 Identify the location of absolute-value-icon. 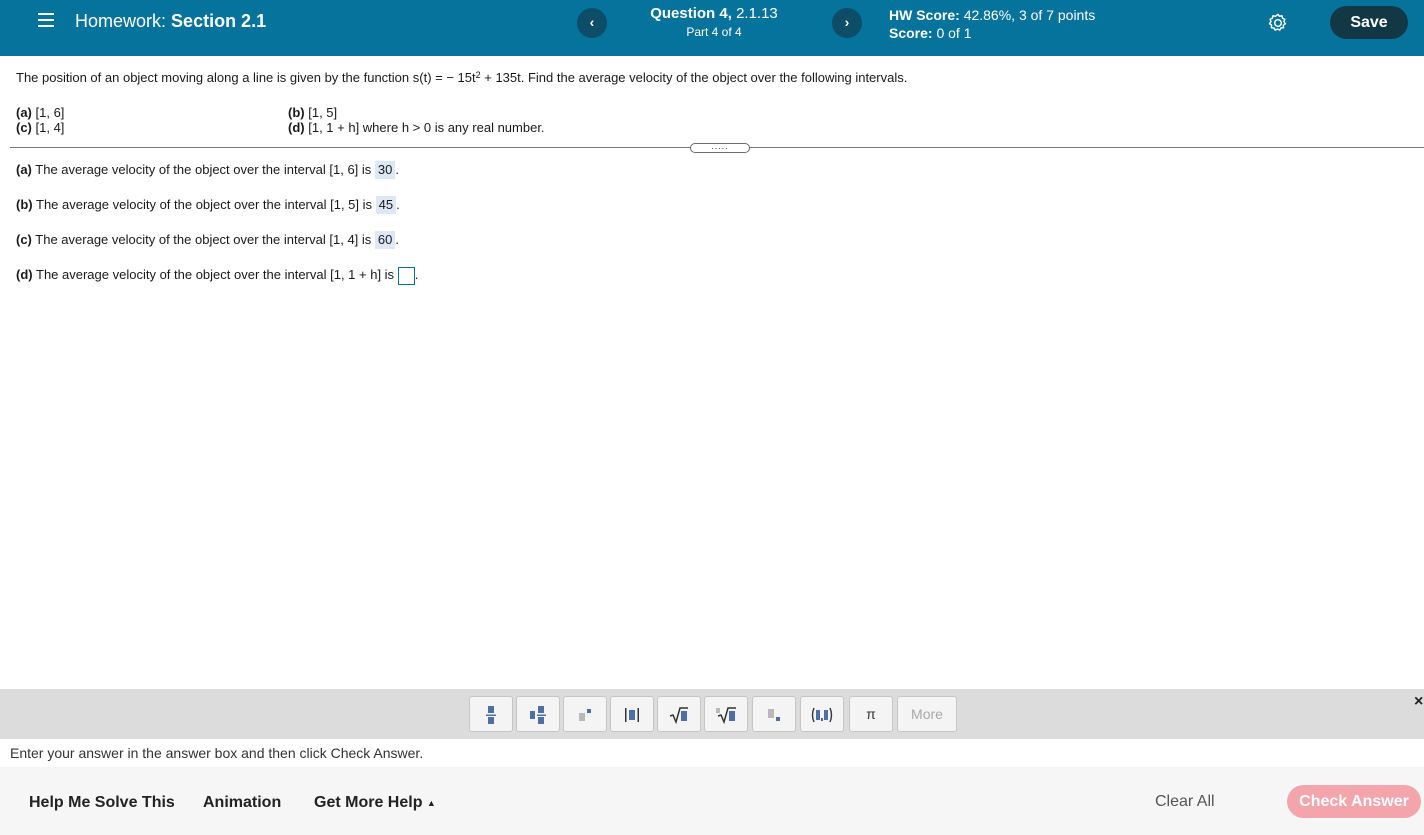
(632, 715).